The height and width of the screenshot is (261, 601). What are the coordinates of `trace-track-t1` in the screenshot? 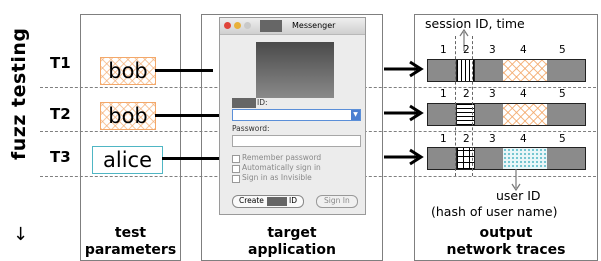 It's located at (506, 70).